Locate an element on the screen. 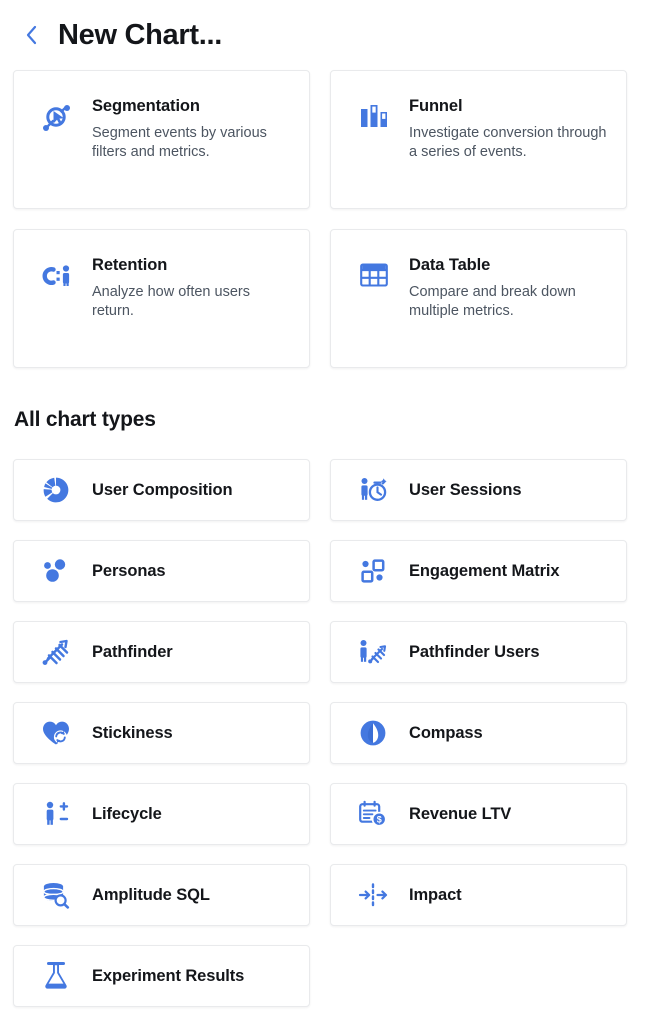 Image resolution: width=666 pixels, height=1024 pixels. chart-type-label: Lifecycle is located at coordinates (127, 813).